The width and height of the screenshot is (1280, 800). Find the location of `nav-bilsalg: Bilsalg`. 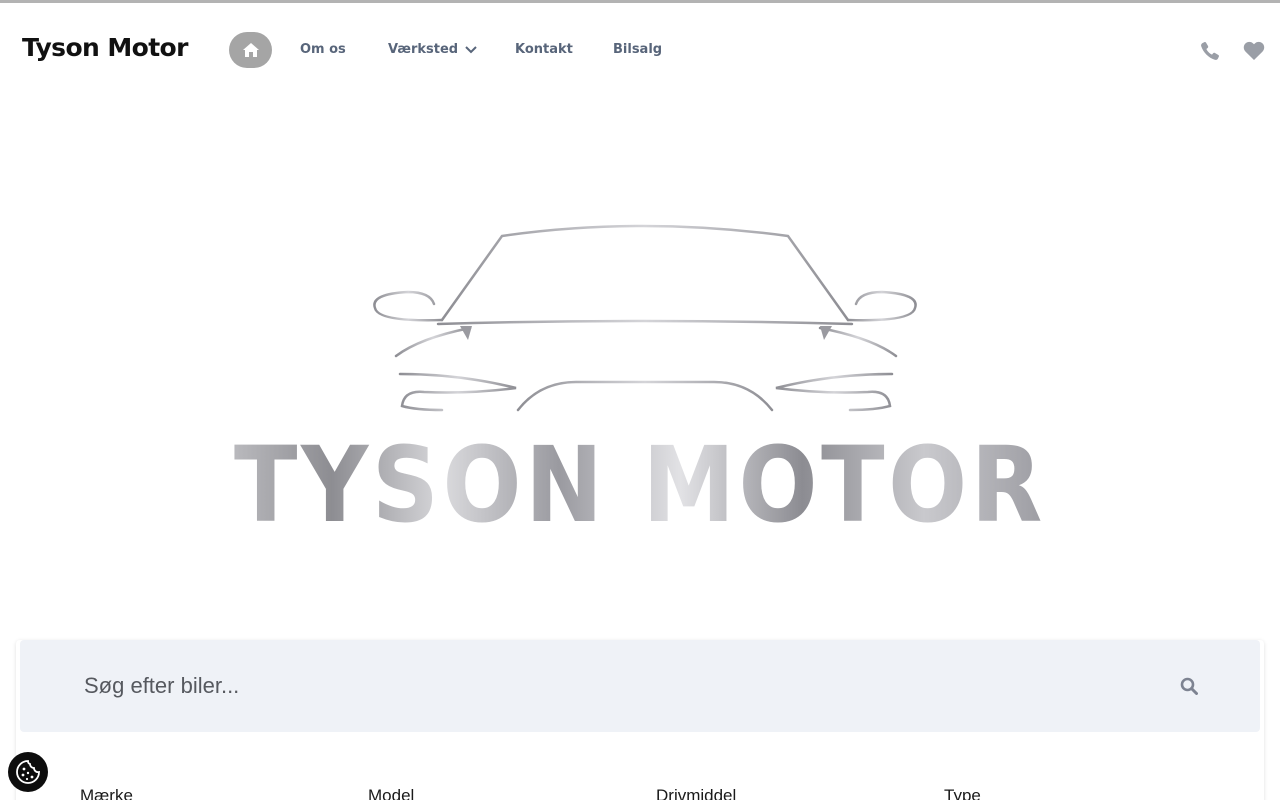

nav-bilsalg: Bilsalg is located at coordinates (637, 49).